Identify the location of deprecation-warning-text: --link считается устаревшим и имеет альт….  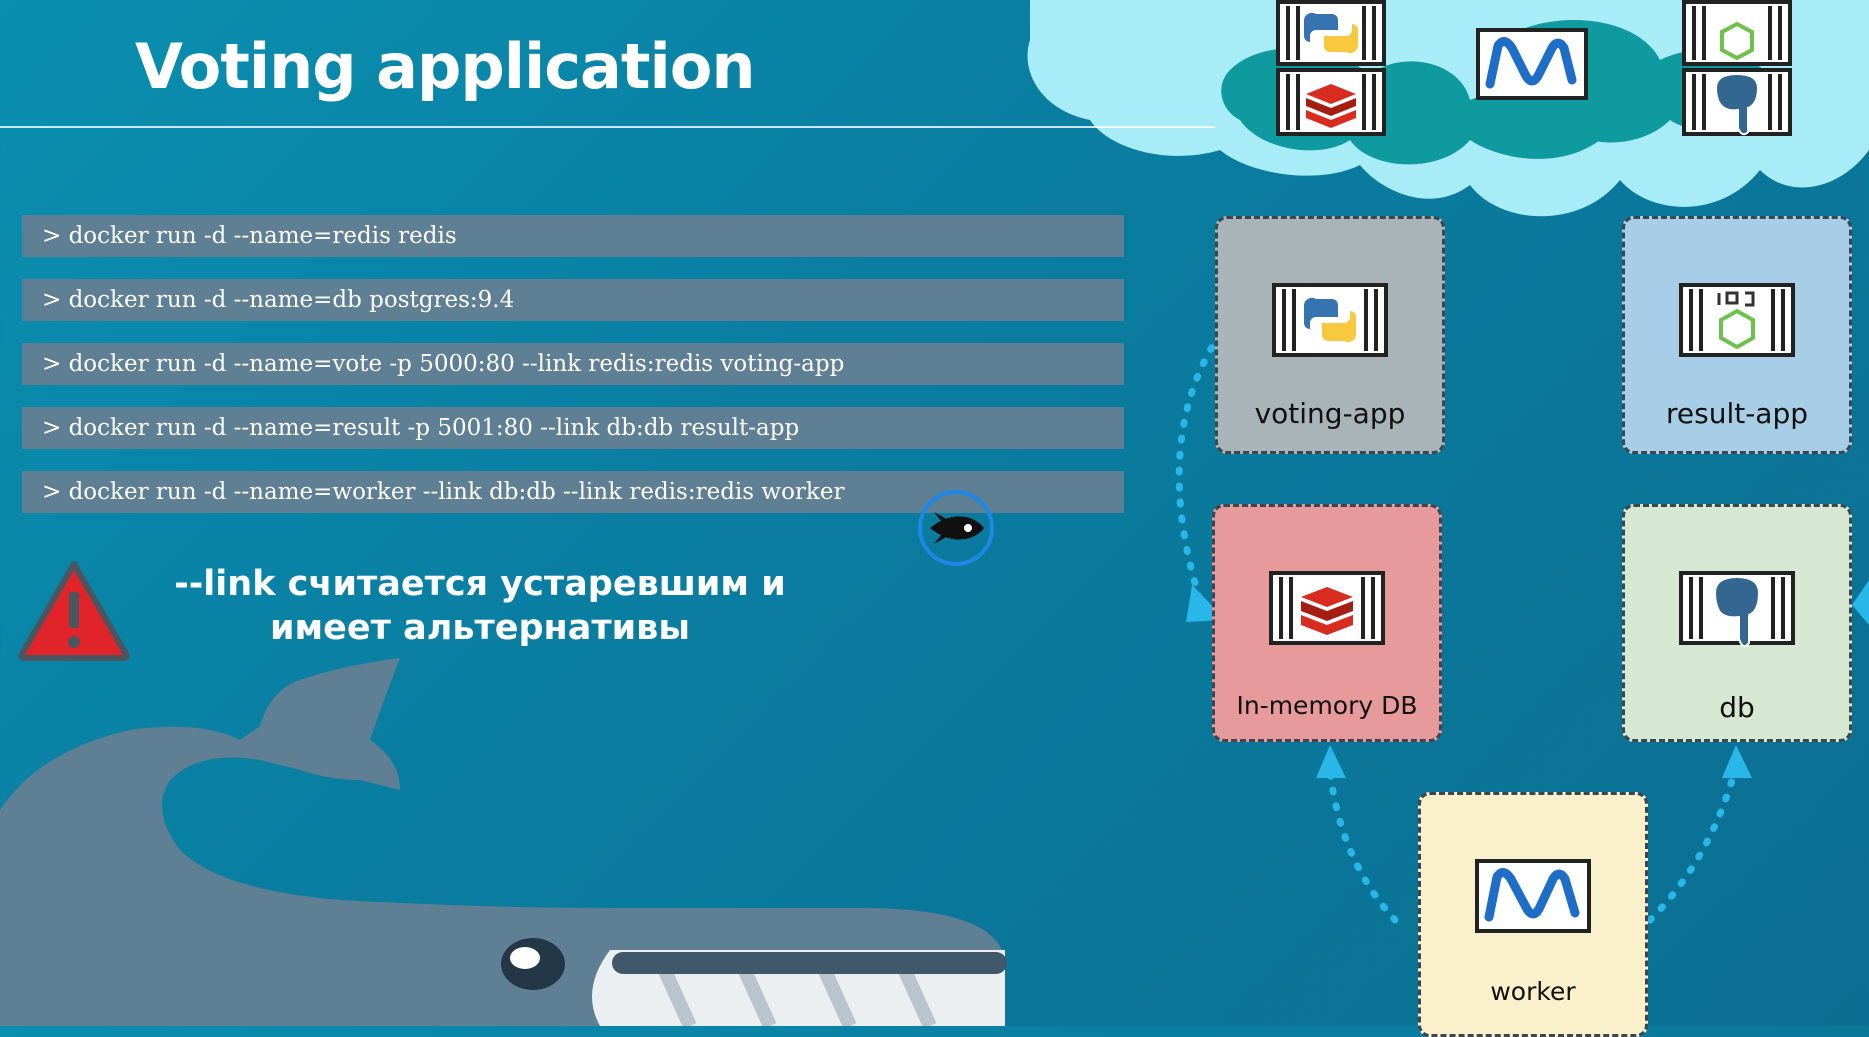
(480, 606).